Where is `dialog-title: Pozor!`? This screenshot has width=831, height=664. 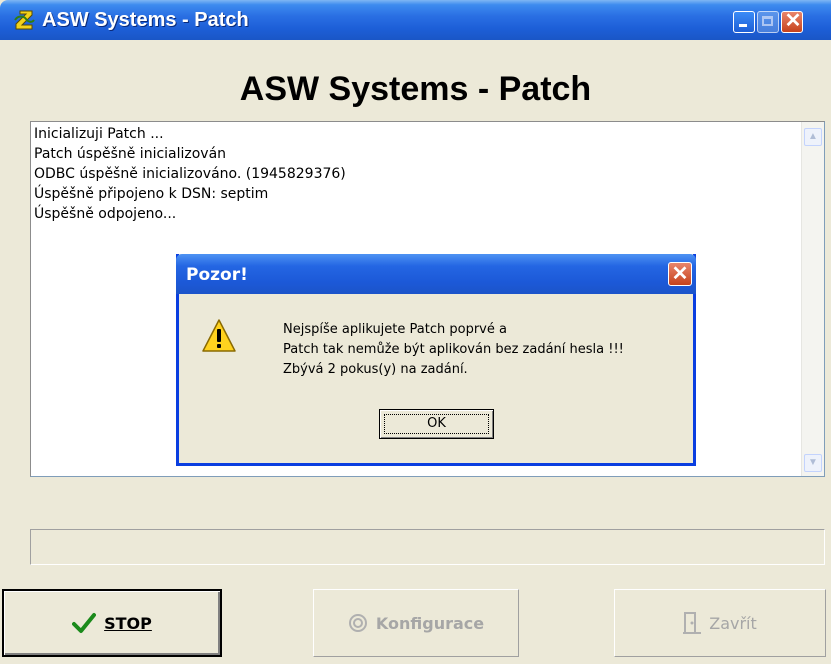
dialog-title: Pozor! is located at coordinates (217, 275).